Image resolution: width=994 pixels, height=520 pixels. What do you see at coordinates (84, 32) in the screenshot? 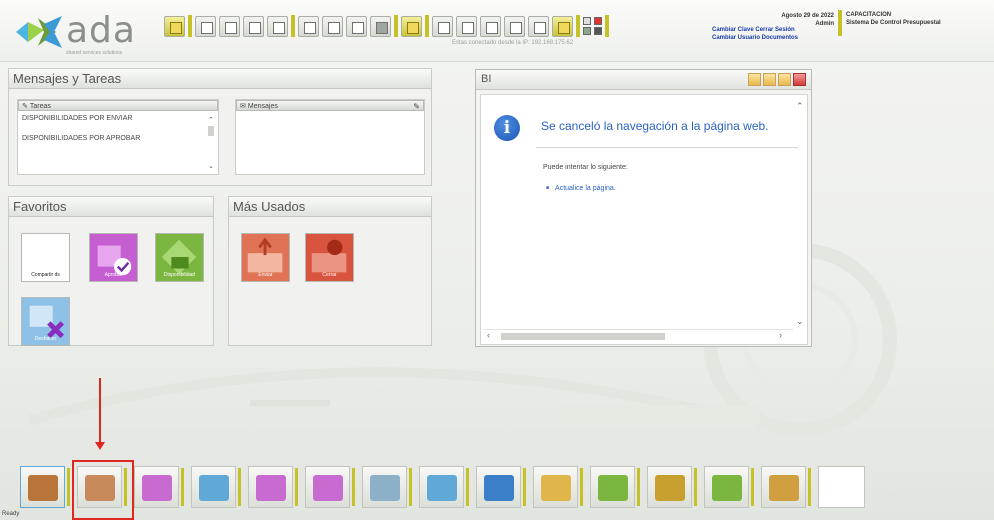
I see `ada-logo: ada shared services solutions` at bounding box center [84, 32].